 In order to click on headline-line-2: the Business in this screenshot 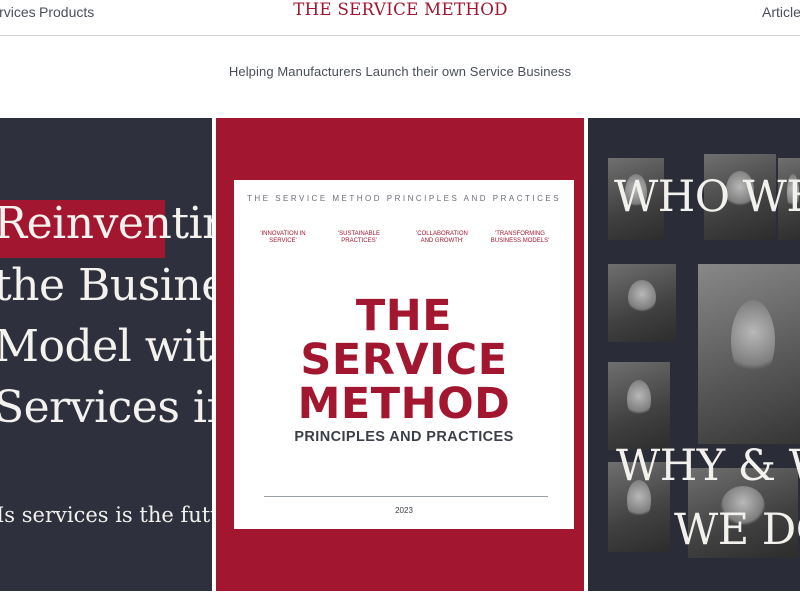, I will do `click(106, 285)`.